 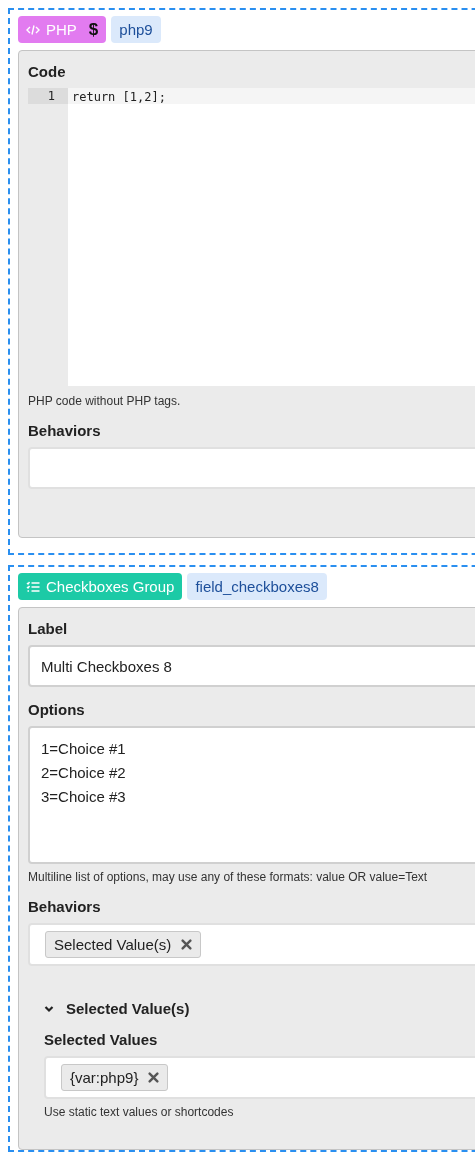 I want to click on tags-field: Selected Value(s), so click(x=251, y=944).